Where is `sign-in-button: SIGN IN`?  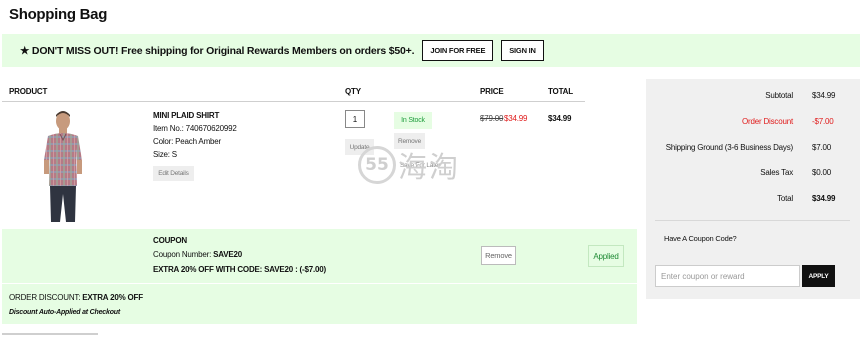 sign-in-button: SIGN IN is located at coordinates (522, 50).